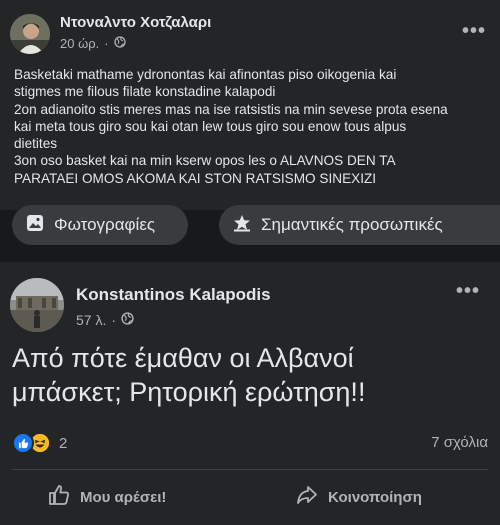  Describe the element at coordinates (23, 443) in the screenshot. I see `like-reaction-icon` at that location.